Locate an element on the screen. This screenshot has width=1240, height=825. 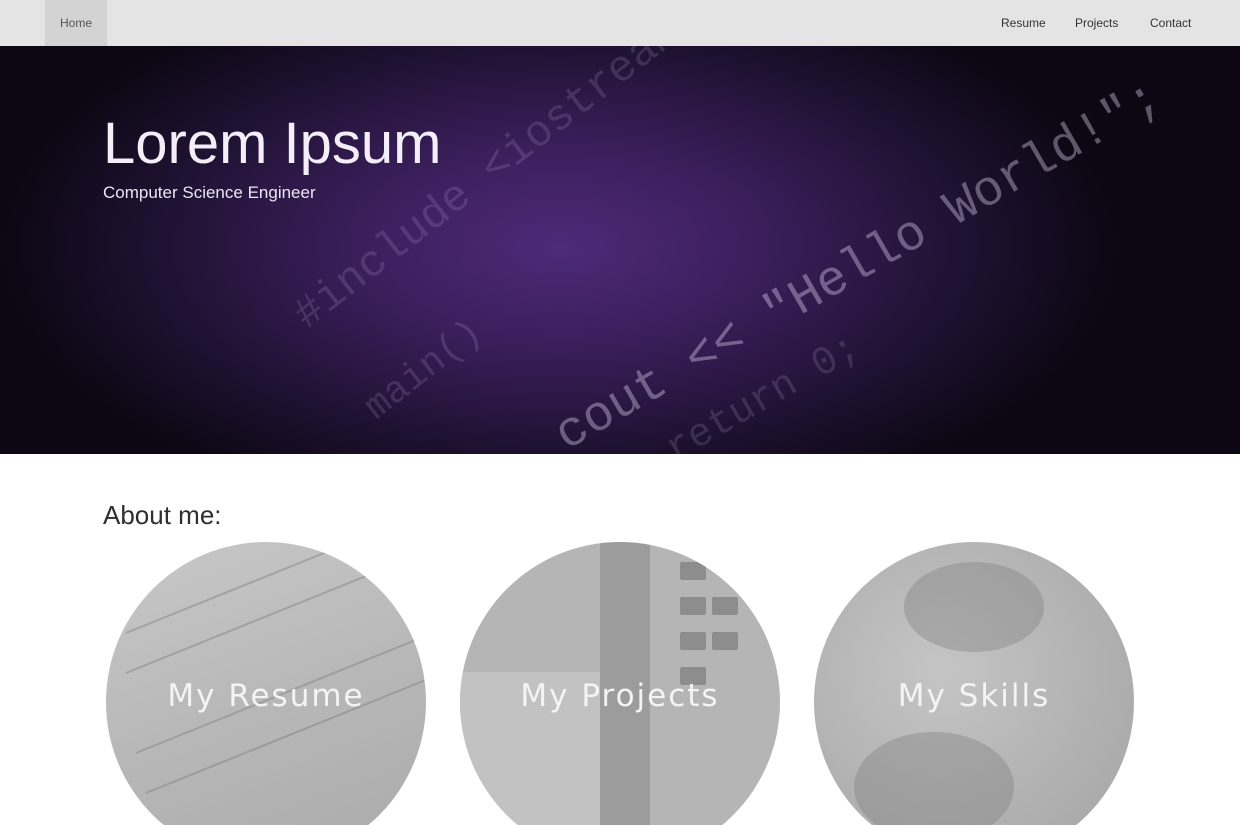
resume-card: My Resume is located at coordinates (266, 683).